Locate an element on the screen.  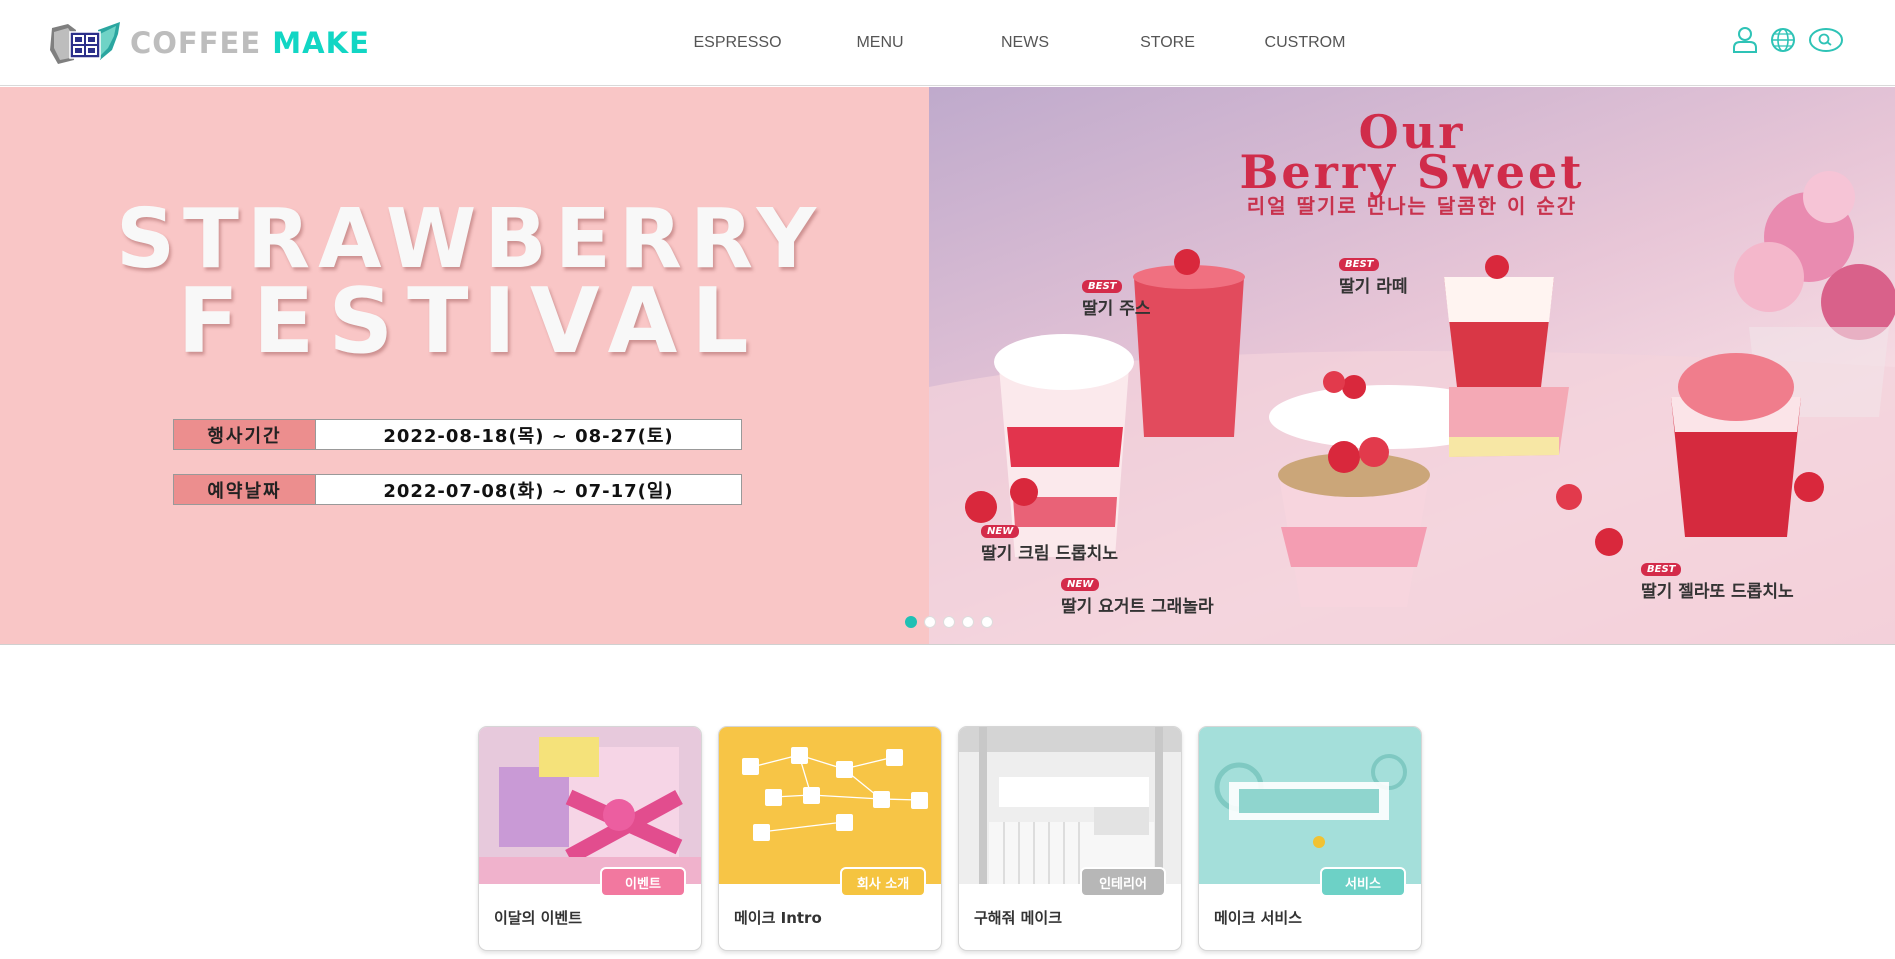
logo-word-make: MAKE is located at coordinates (321, 43).